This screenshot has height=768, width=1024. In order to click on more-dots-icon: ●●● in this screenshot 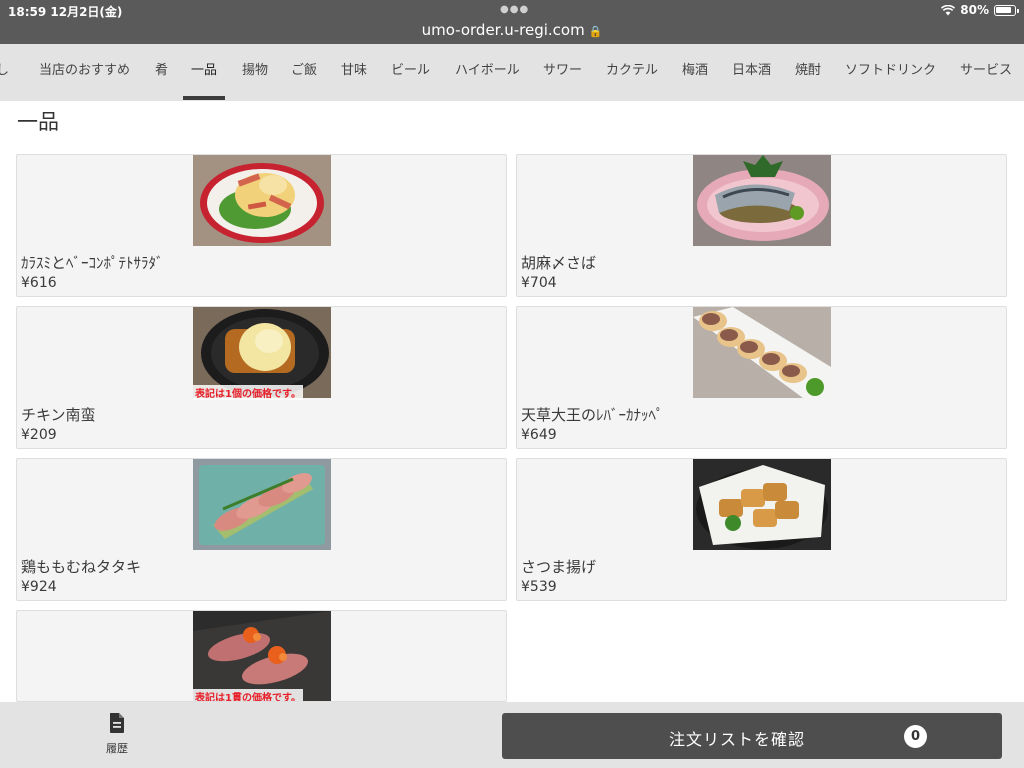, I will do `click(514, 9)`.